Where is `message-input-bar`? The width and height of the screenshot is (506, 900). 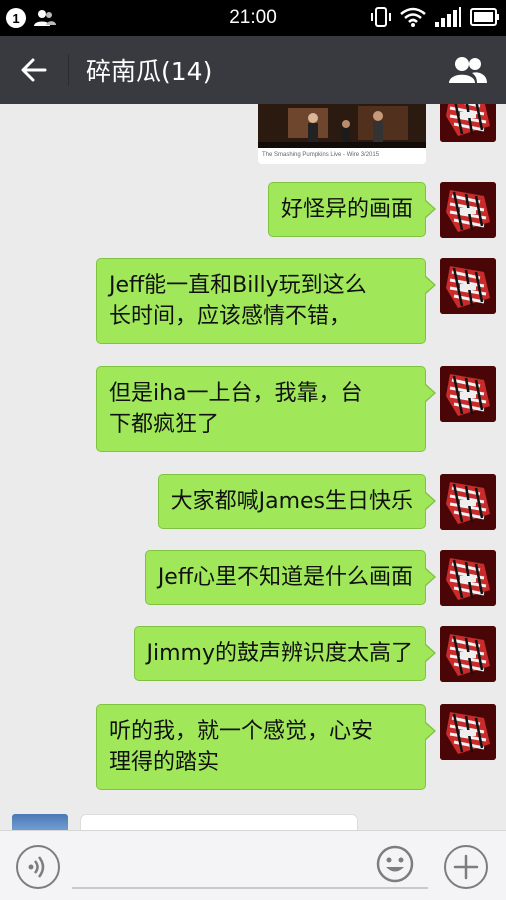
message-input-bar is located at coordinates (253, 865).